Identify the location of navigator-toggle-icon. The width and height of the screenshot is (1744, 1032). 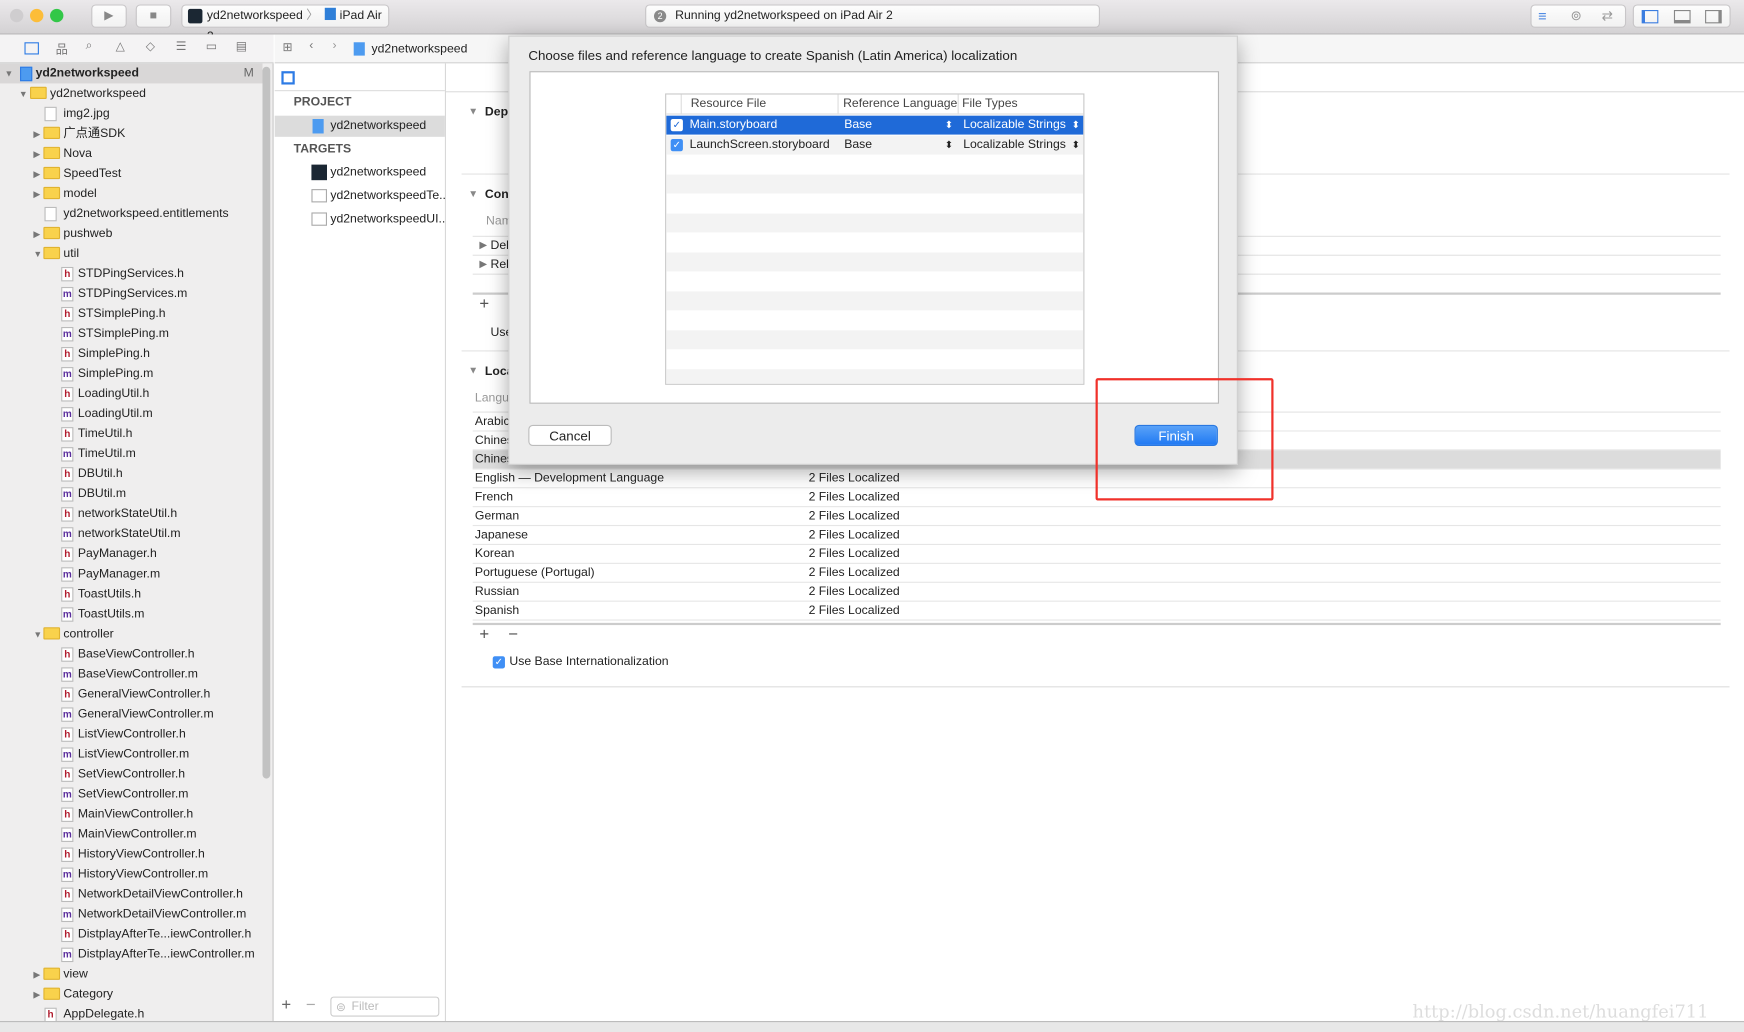
(1650, 17).